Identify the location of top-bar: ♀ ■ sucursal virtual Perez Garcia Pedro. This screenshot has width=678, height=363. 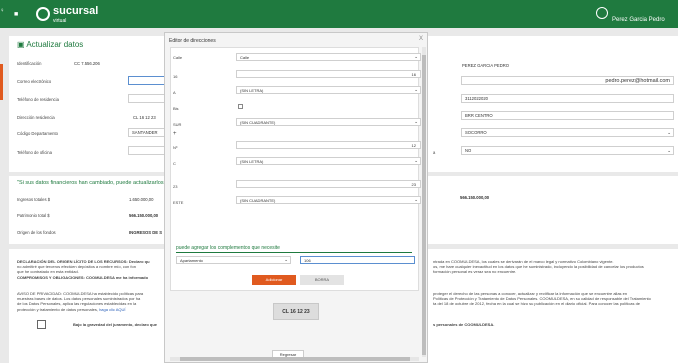
(339, 14).